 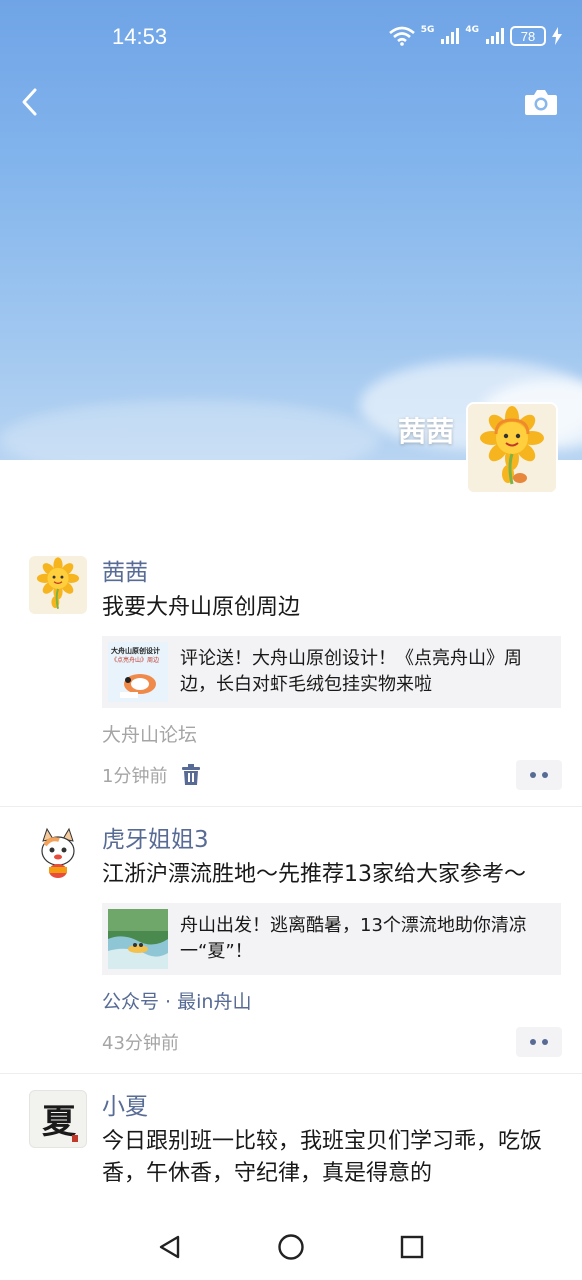 I want to click on post-meta: 43分钟前, so click(x=332, y=1042).